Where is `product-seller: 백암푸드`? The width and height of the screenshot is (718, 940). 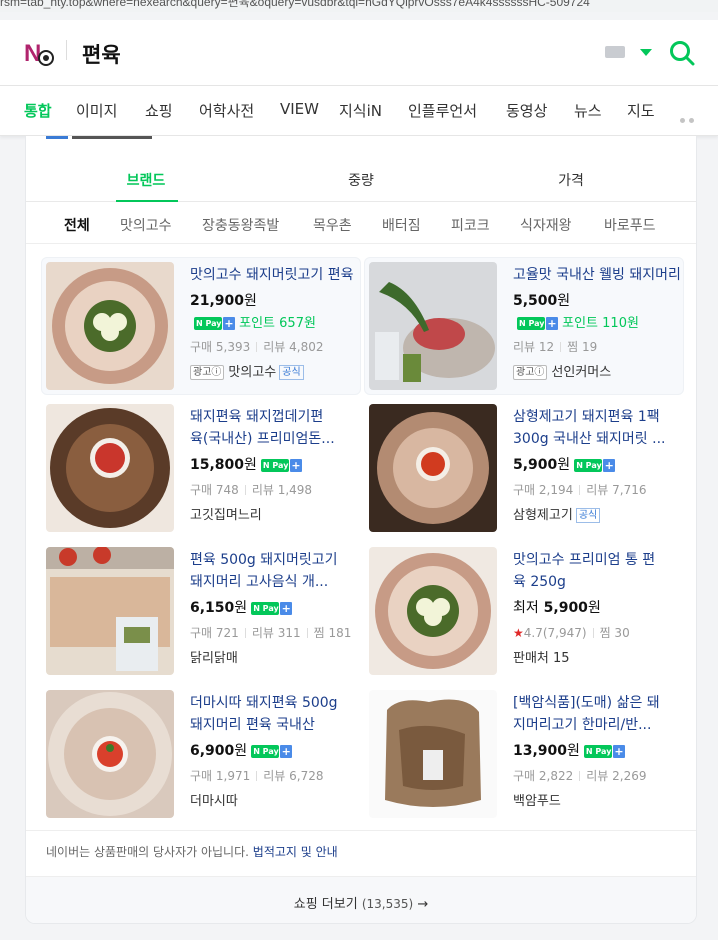
product-seller: 백암푸드 is located at coordinates (537, 799).